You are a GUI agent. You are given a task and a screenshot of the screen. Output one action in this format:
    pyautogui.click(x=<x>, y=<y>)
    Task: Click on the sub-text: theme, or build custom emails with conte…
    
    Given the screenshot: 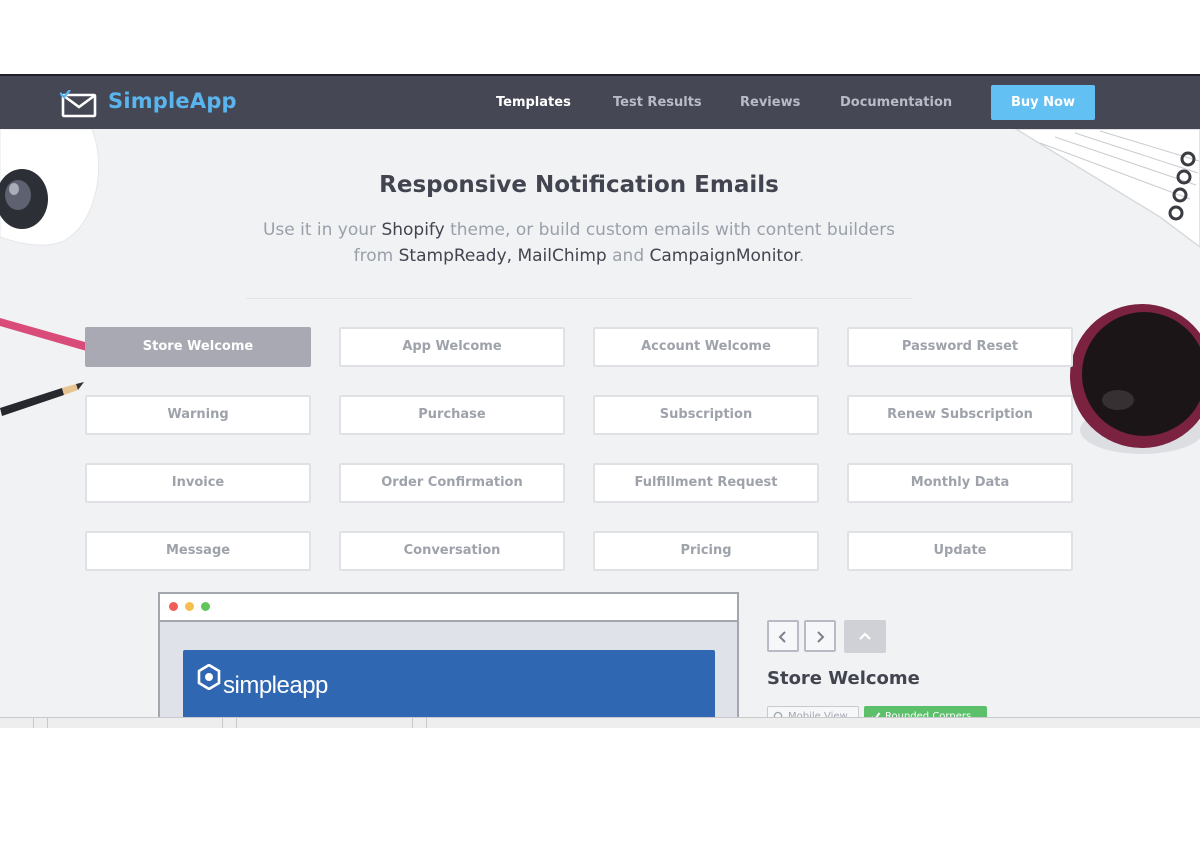 What is the action you would take?
    pyautogui.click(x=670, y=230)
    